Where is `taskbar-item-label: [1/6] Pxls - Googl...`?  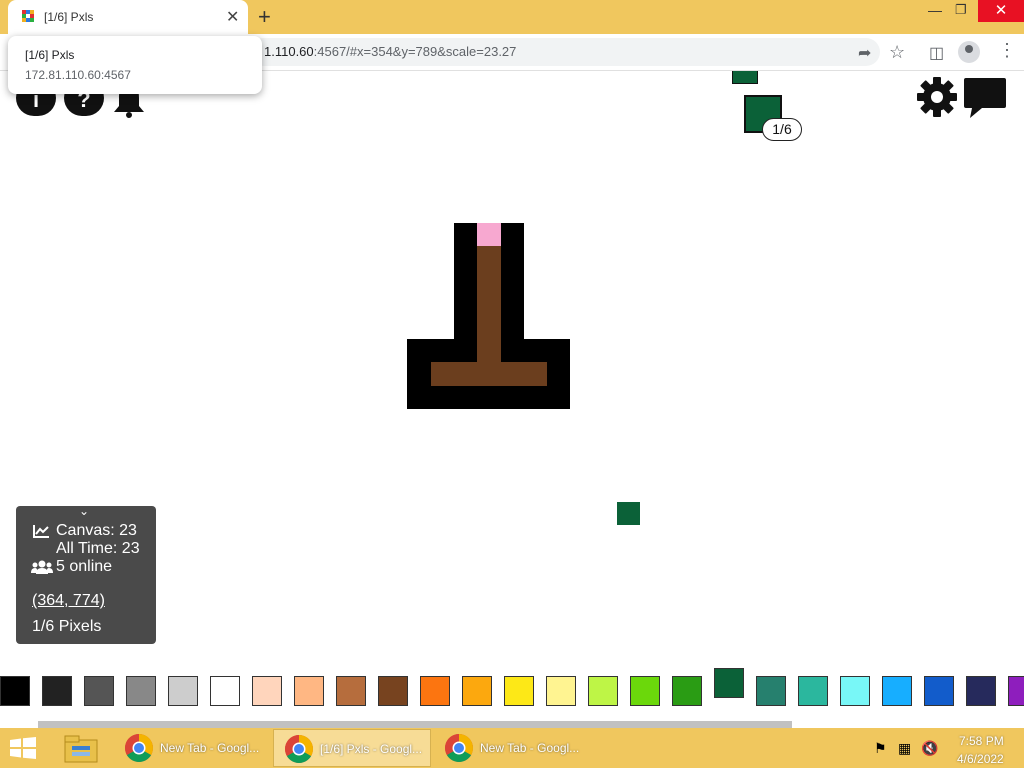 taskbar-item-label: [1/6] Pxls - Googl... is located at coordinates (371, 749).